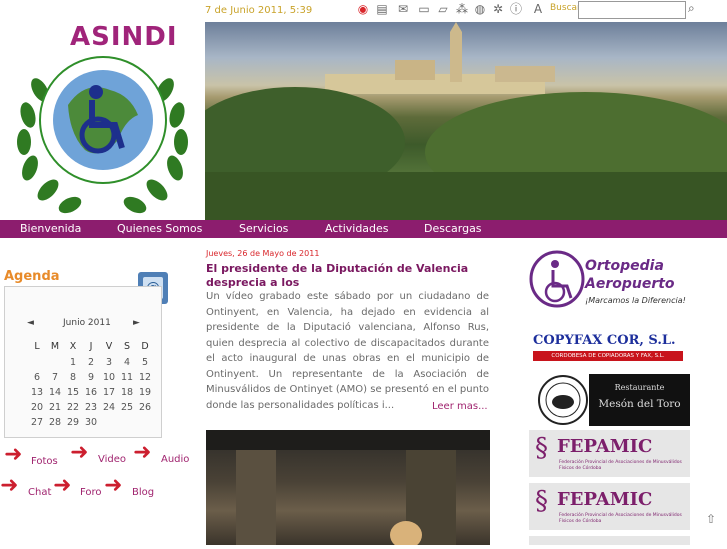 The width and height of the screenshot is (727, 549). I want to click on link-video: Video, so click(112, 459).